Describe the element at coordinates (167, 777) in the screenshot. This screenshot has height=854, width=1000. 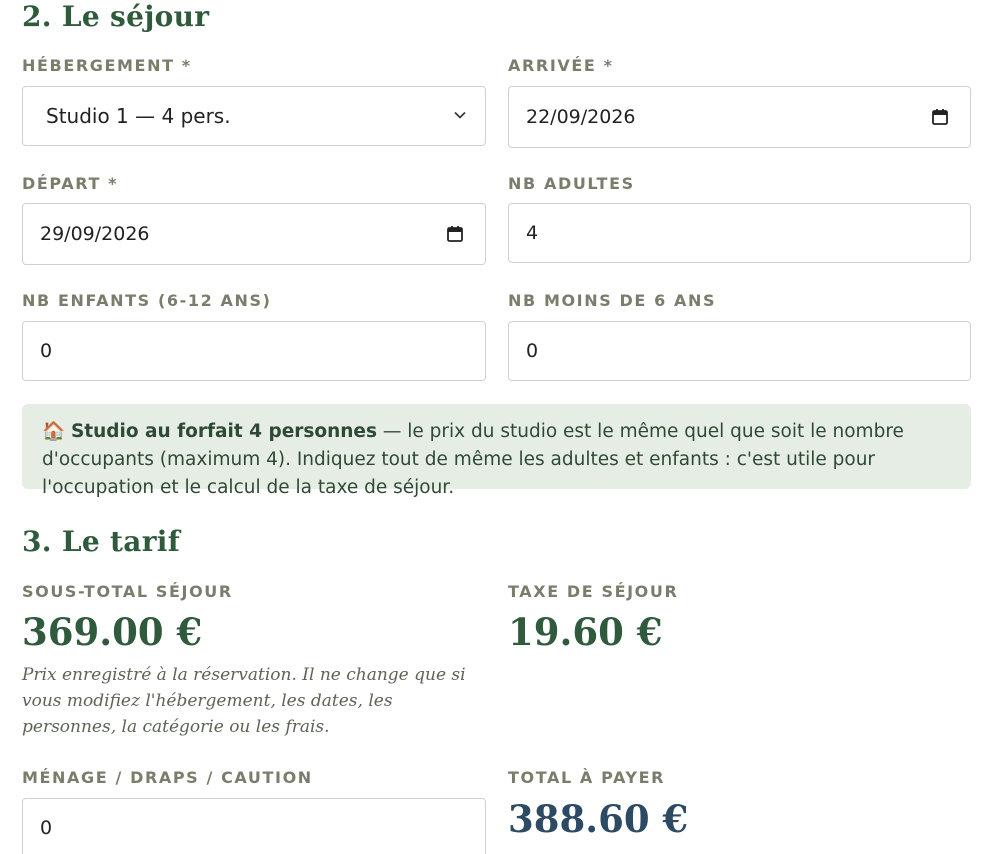
I see `menage-label: MÉNAGE / DRAPS / CAUTION` at that location.